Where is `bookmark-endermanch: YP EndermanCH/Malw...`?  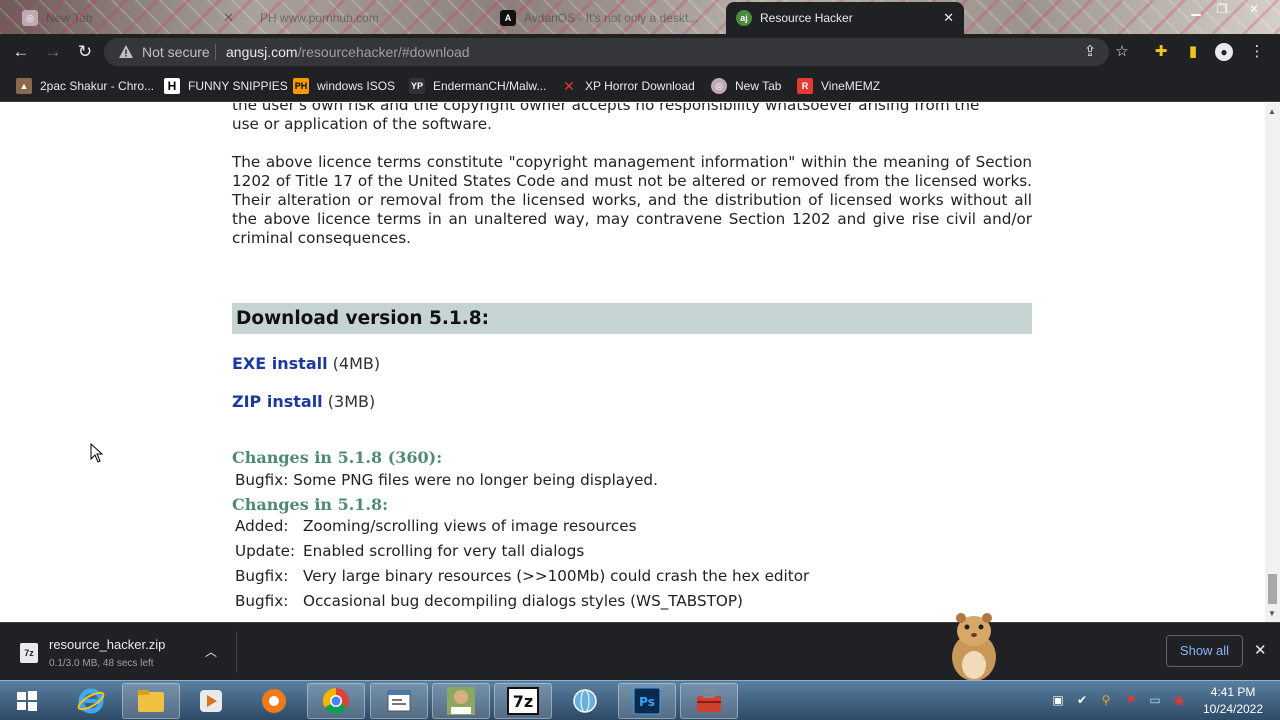 bookmark-endermanch: YP EndermanCH/Malw... is located at coordinates (477, 86).